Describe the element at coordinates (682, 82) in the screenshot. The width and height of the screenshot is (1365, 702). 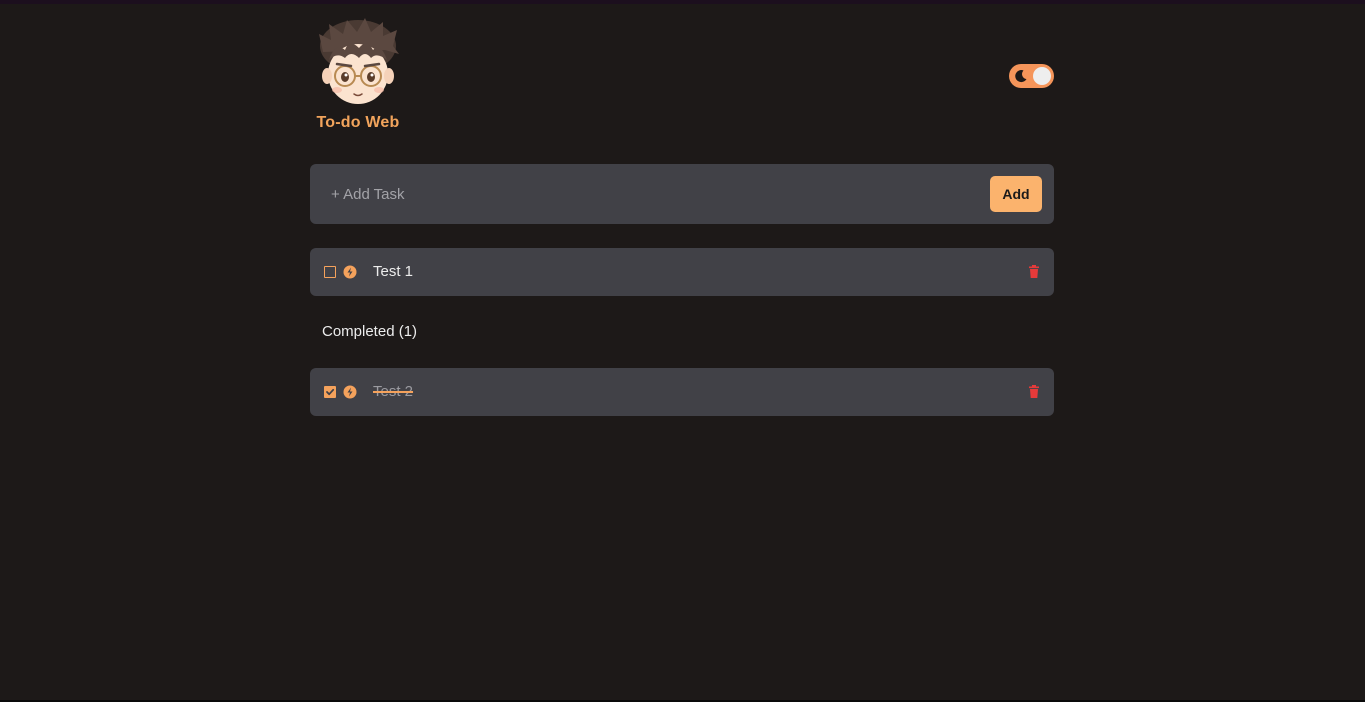
I see `app-header: To-do Web` at that location.